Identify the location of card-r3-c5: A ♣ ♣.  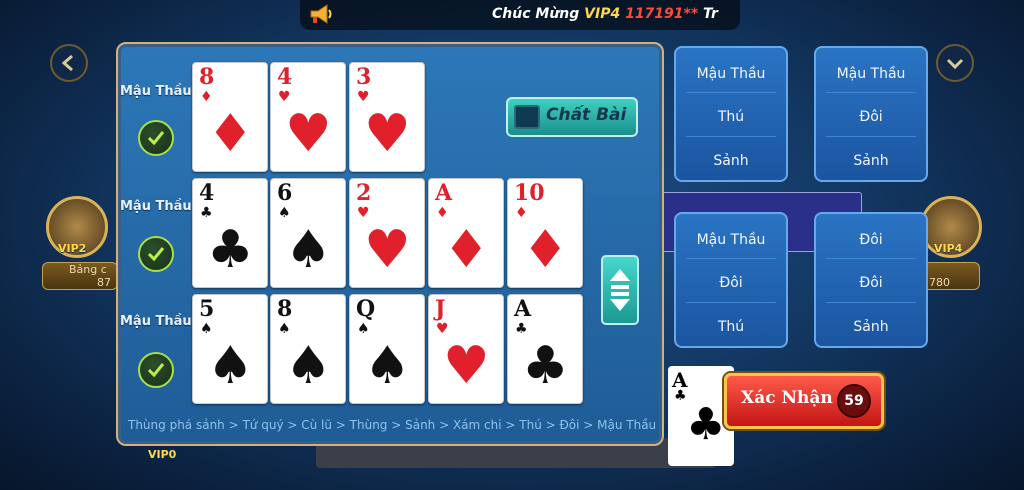
(545, 349).